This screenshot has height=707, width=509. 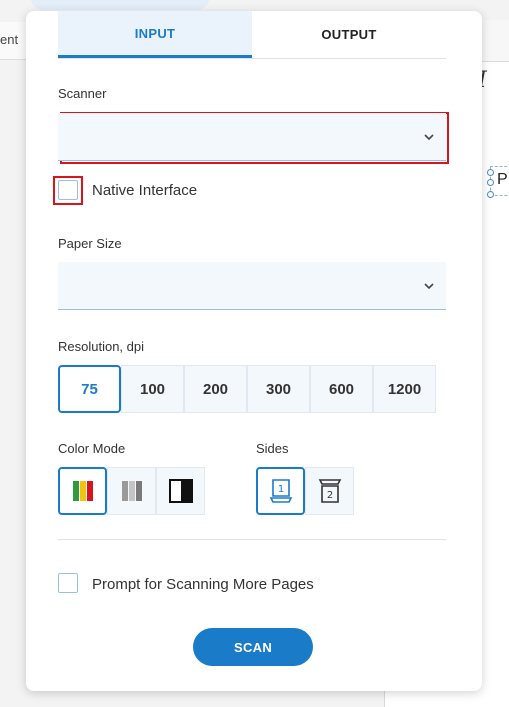 I want to click on prompt-more-pages-label: Prompt for Scanning More Pages, so click(x=203, y=584).